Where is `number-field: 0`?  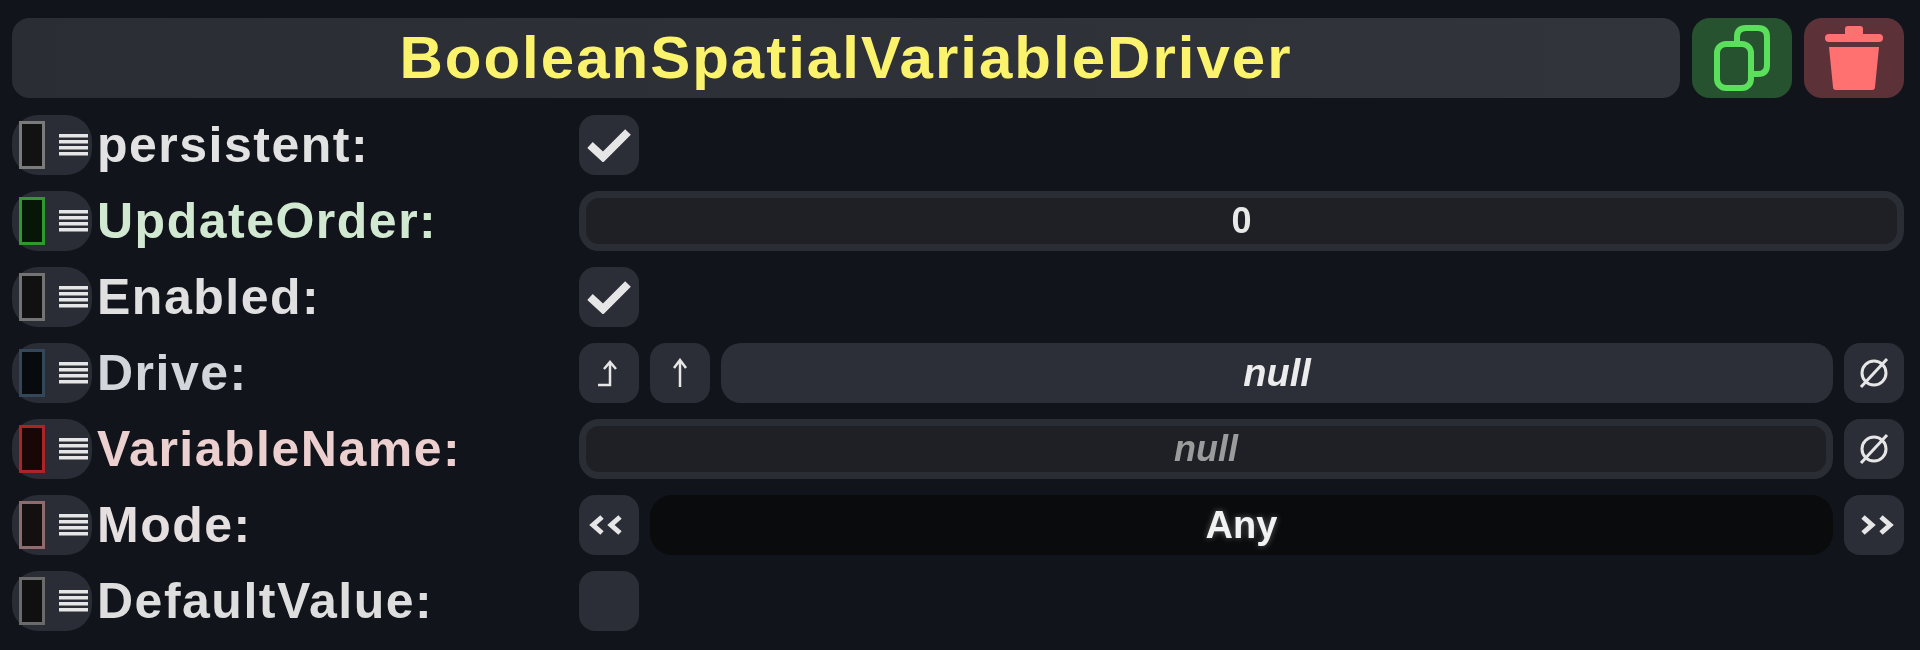 number-field: 0 is located at coordinates (1241, 221).